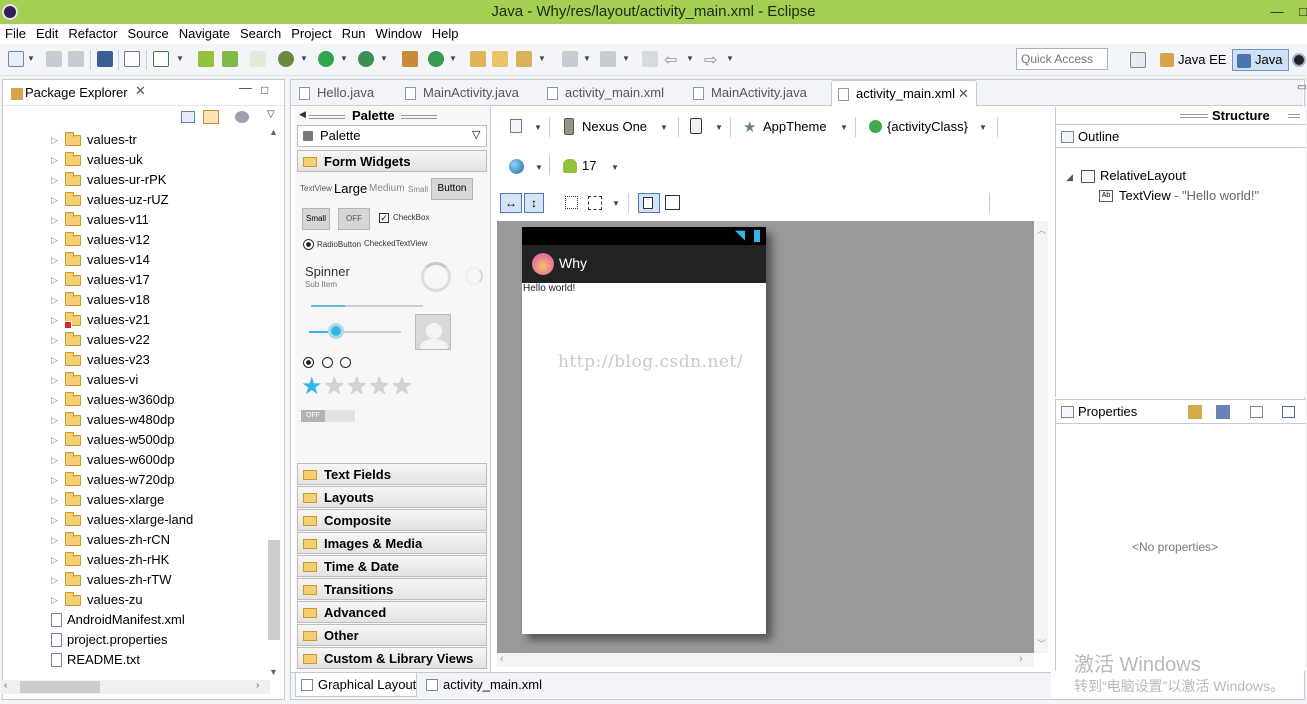 Image resolution: width=1307 pixels, height=704 pixels. Describe the element at coordinates (242, 117) in the screenshot. I see `view-options-icon` at that location.